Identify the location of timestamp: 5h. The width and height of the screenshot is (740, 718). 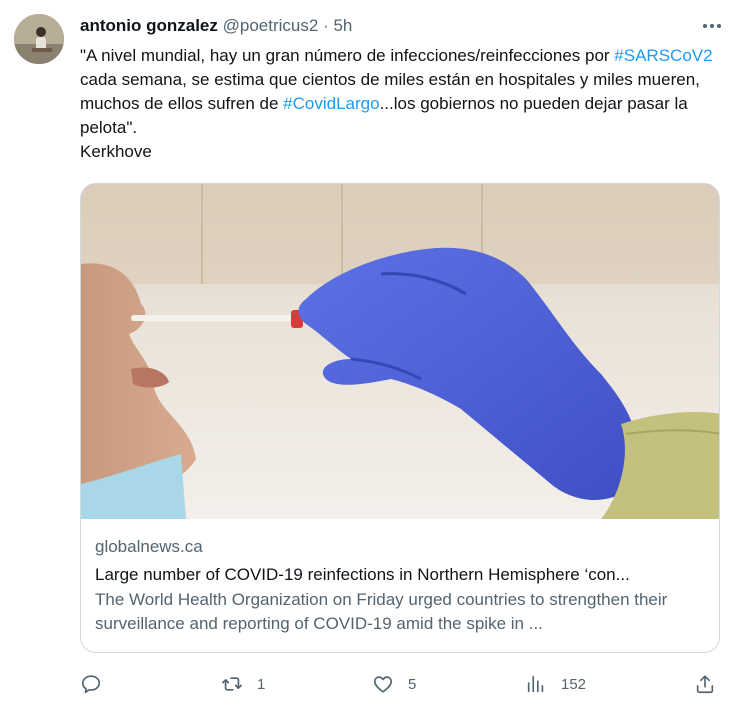
(342, 25).